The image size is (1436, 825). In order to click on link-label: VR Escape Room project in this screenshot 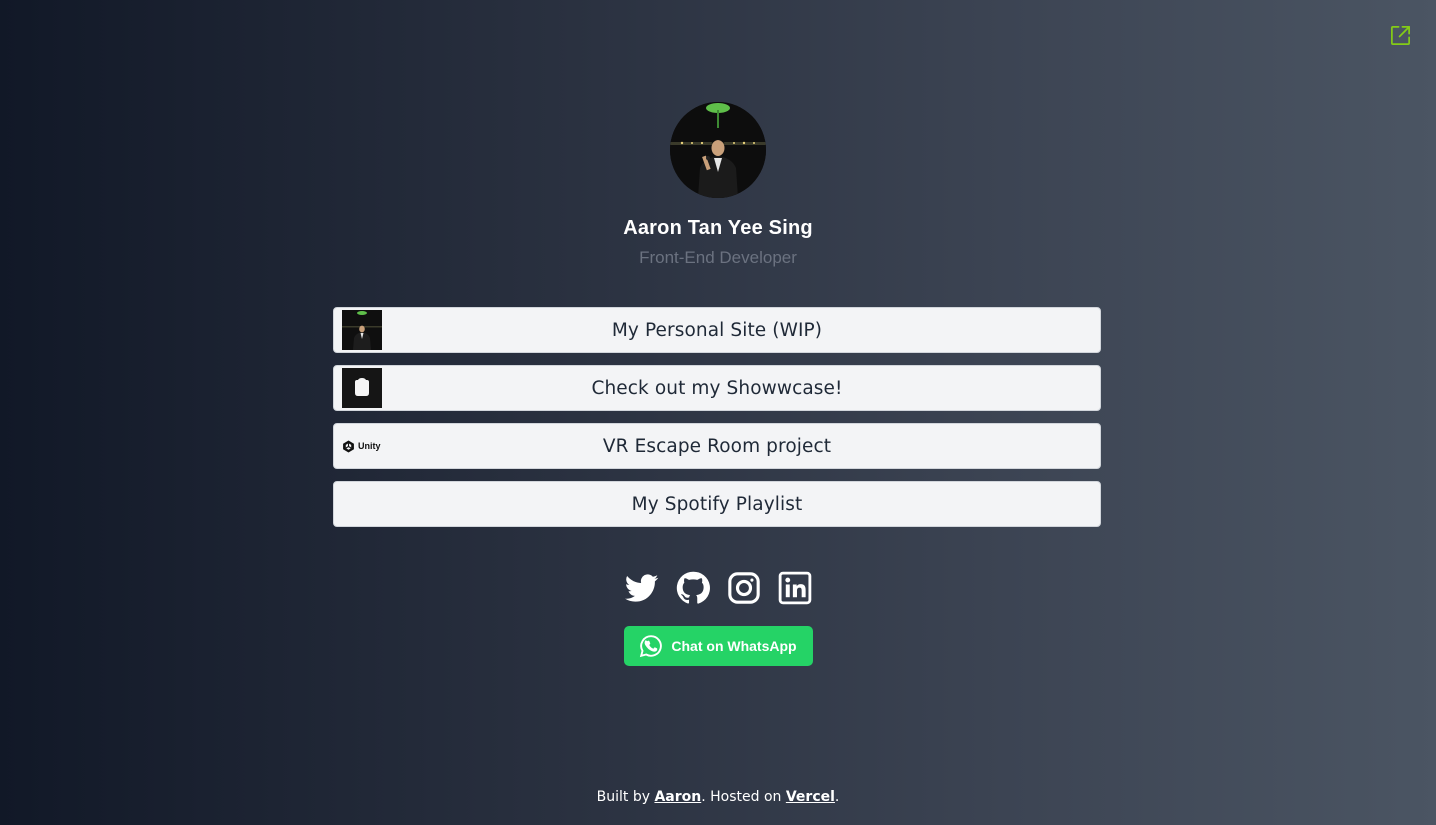, I will do `click(717, 446)`.